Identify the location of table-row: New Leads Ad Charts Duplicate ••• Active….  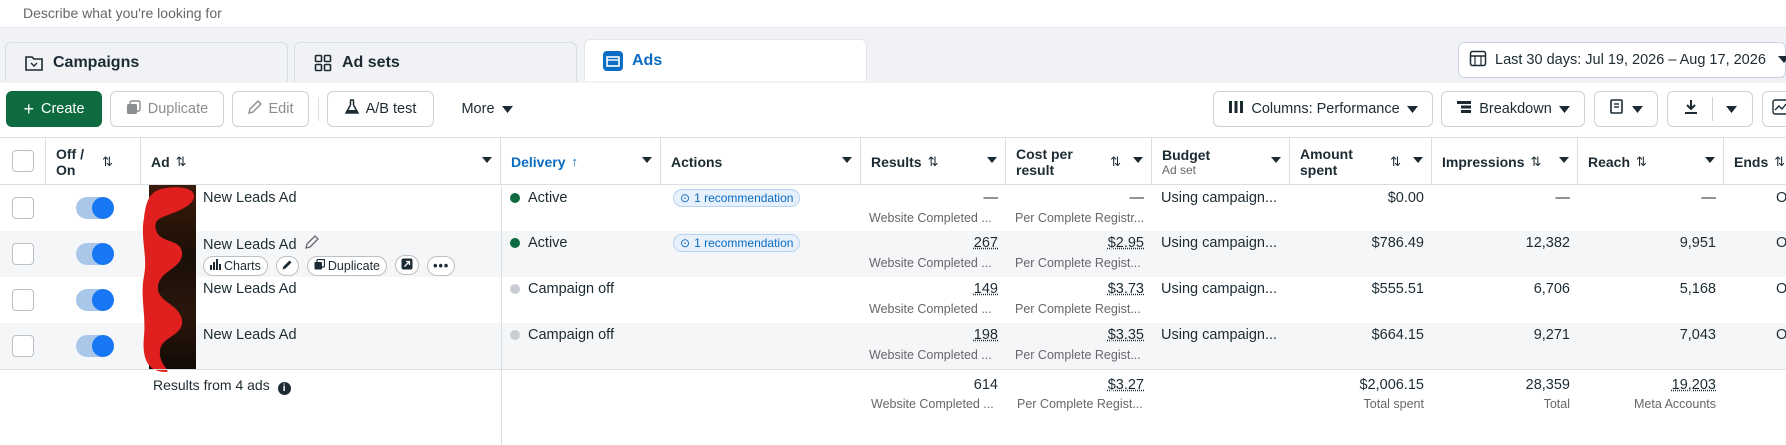
(893, 254).